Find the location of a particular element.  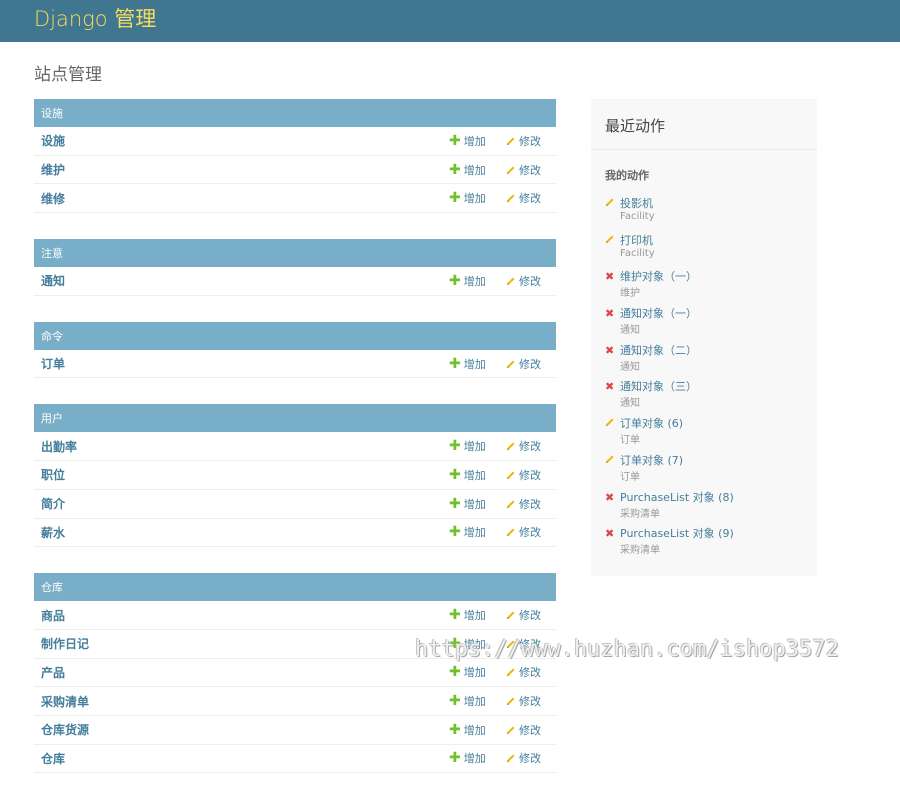

recent-action-link: 打印机 is located at coordinates (711, 238).